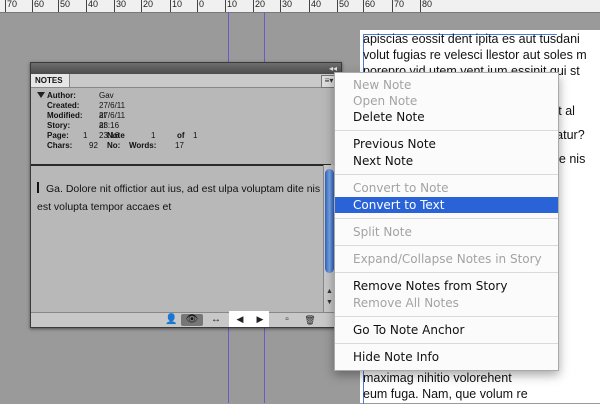  I want to click on ruler-label: 80, so click(427, 4).